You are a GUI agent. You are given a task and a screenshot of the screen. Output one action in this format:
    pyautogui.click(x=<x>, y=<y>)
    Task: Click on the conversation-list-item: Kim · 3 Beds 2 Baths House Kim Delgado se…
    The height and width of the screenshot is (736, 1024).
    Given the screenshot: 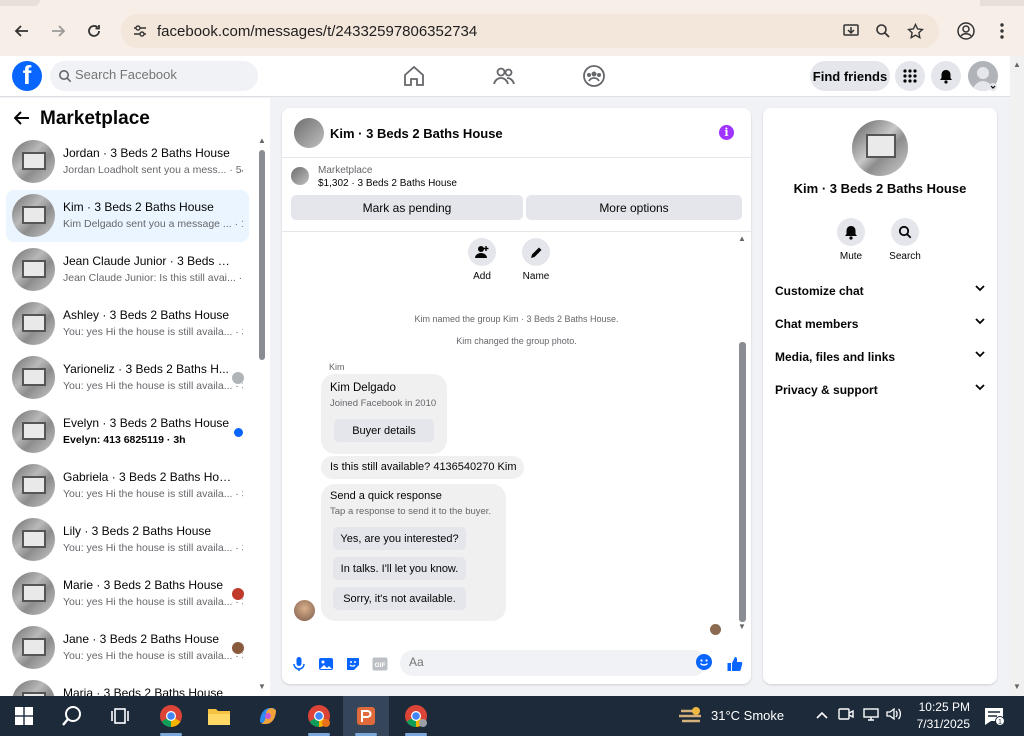 What is the action you would take?
    pyautogui.click(x=127, y=216)
    